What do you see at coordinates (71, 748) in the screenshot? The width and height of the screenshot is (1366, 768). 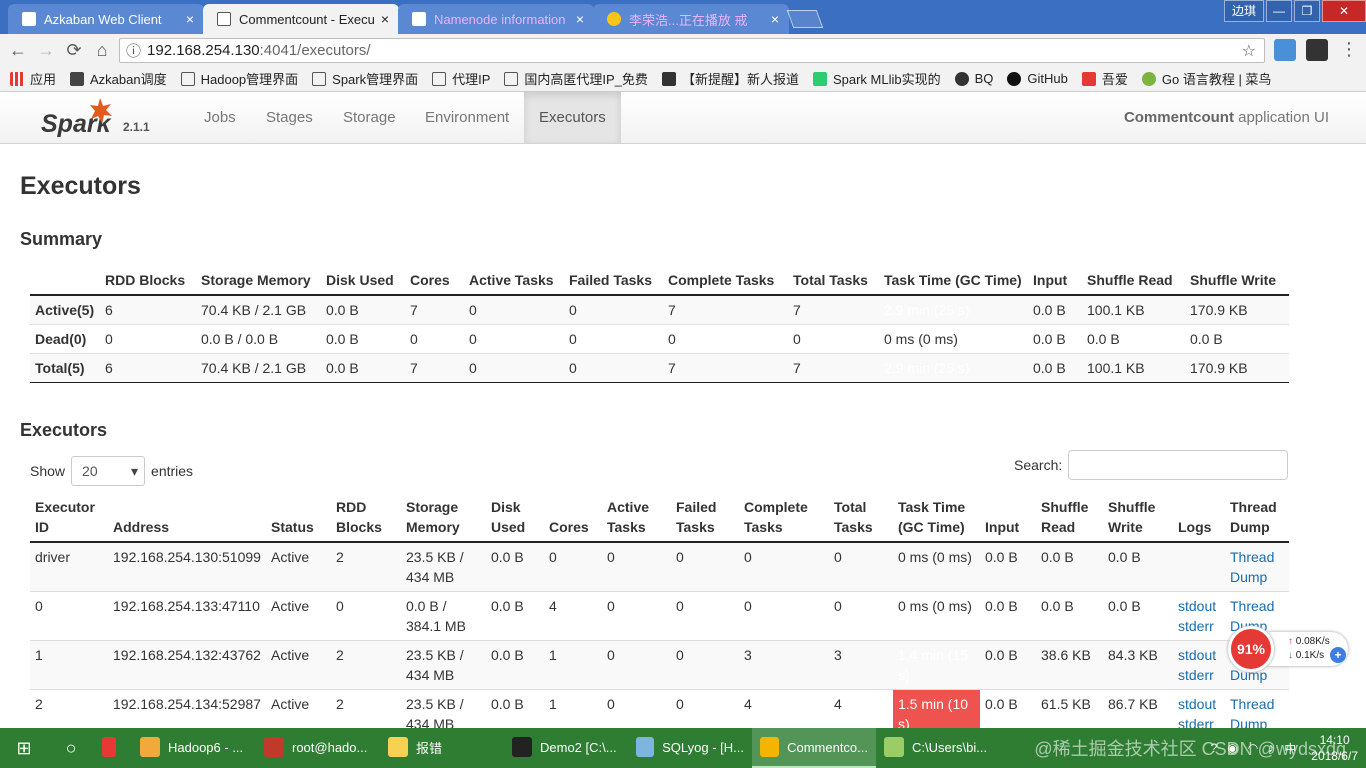 I see `cortana-search-icon: ○` at bounding box center [71, 748].